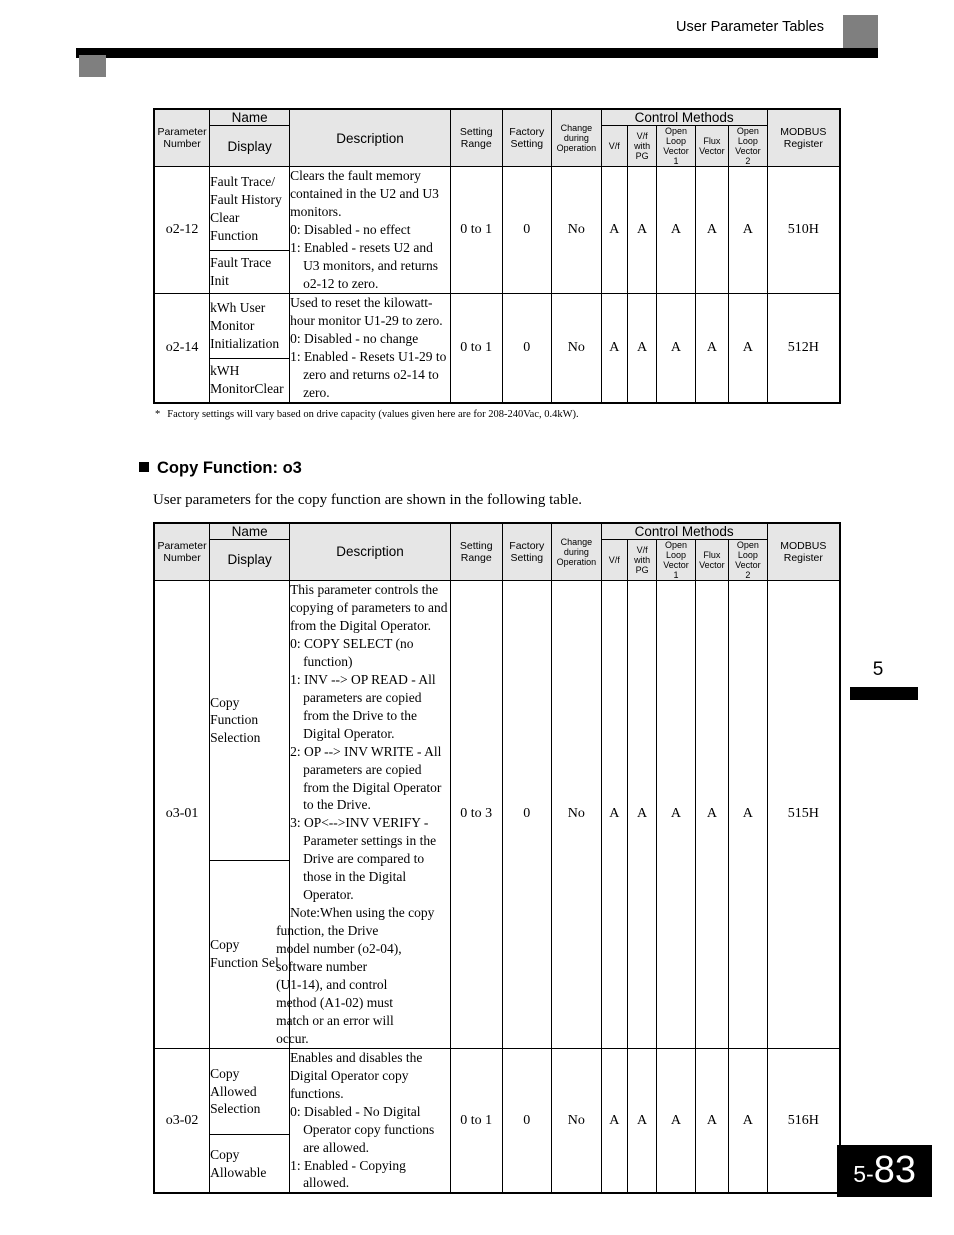 This screenshot has height=1235, width=954. I want to click on folio-chapter-number: 5-, so click(863, 1174).